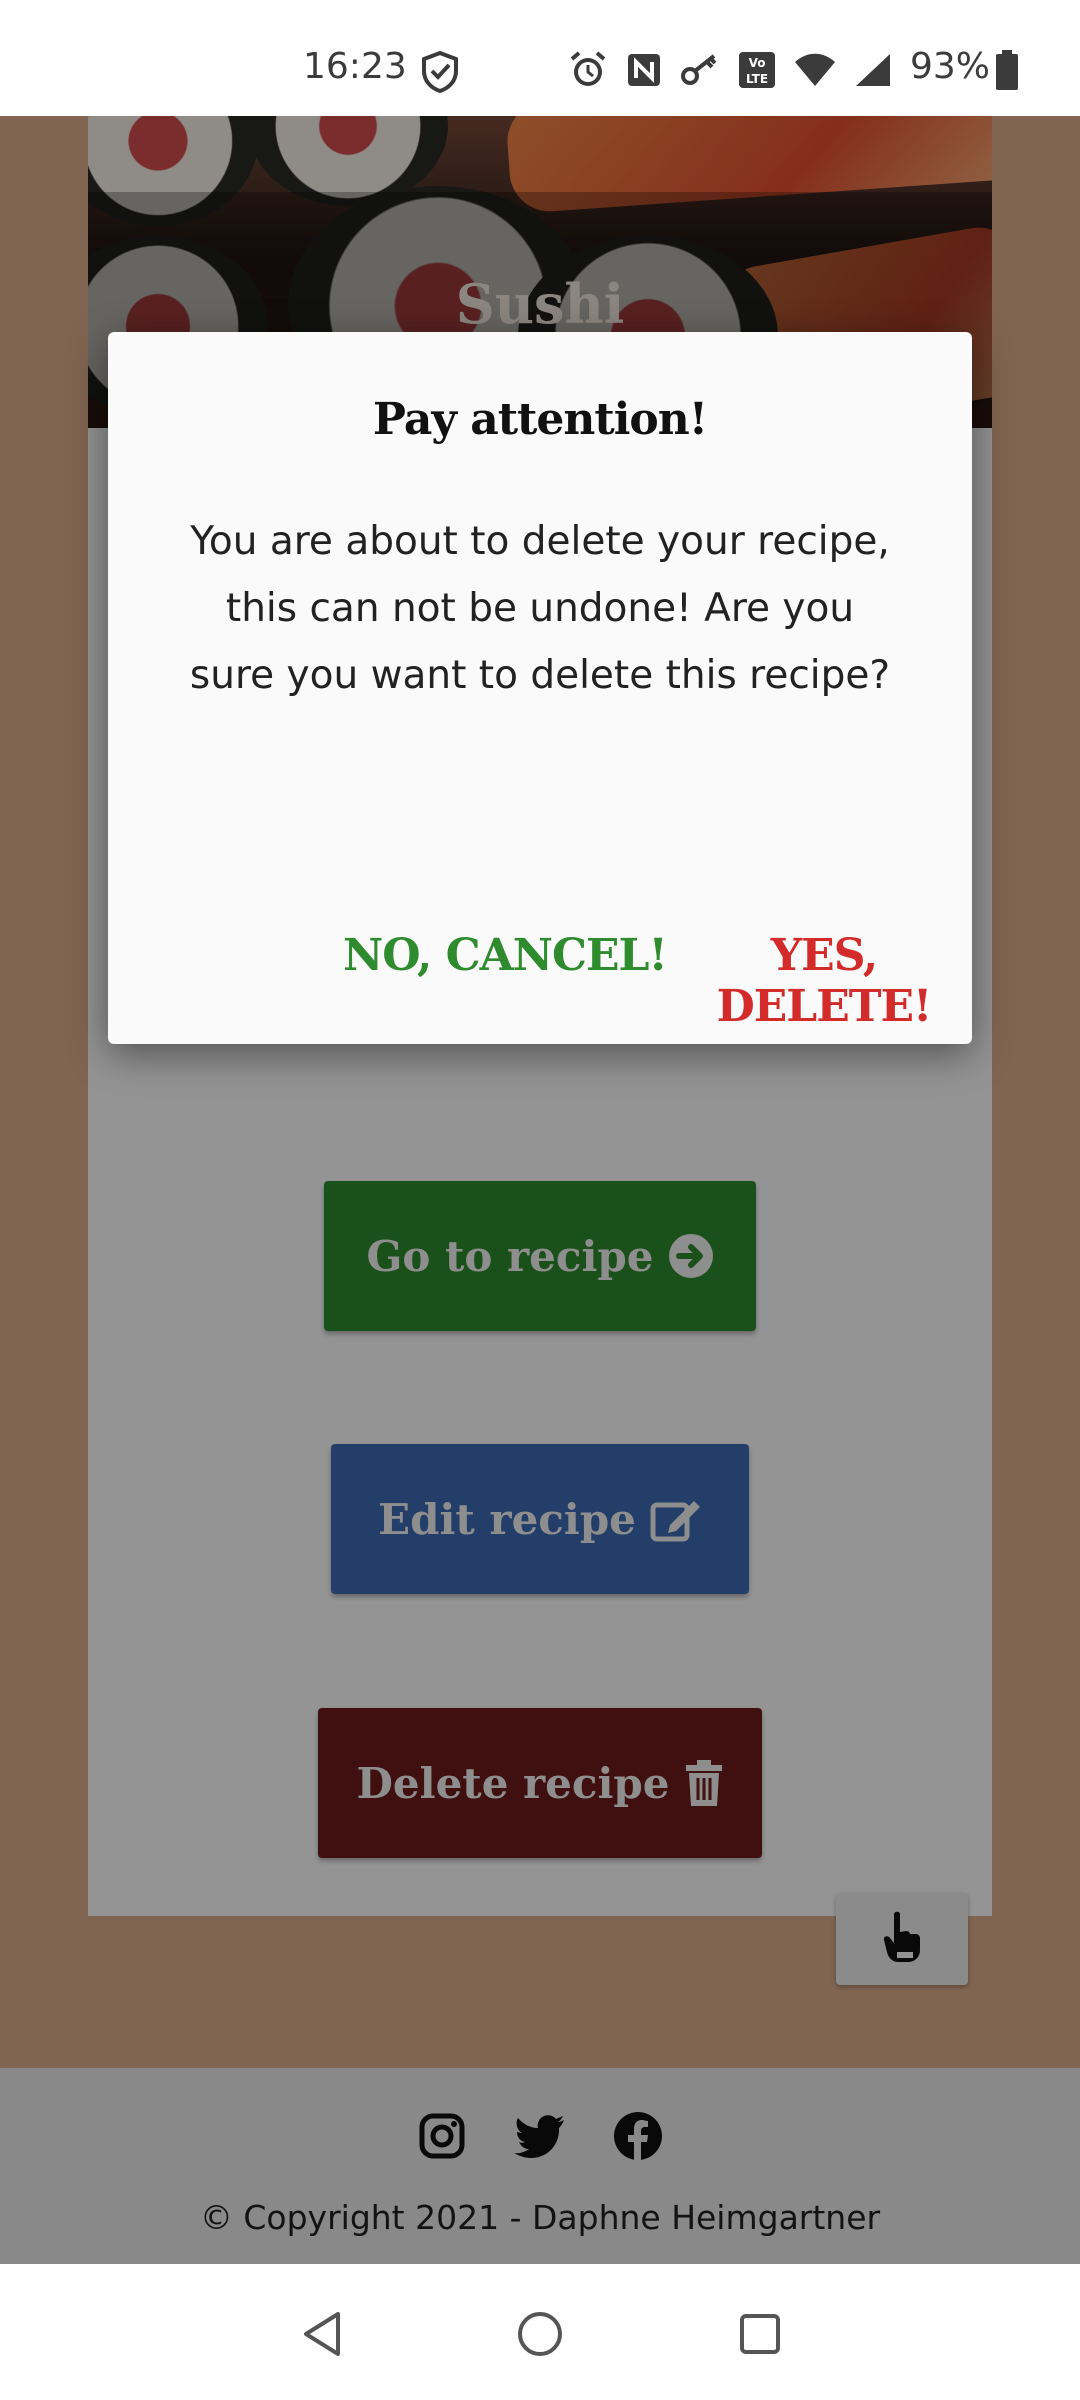 Image resolution: width=1080 pixels, height=2400 pixels. Describe the element at coordinates (322, 2334) in the screenshot. I see `back-icon` at that location.